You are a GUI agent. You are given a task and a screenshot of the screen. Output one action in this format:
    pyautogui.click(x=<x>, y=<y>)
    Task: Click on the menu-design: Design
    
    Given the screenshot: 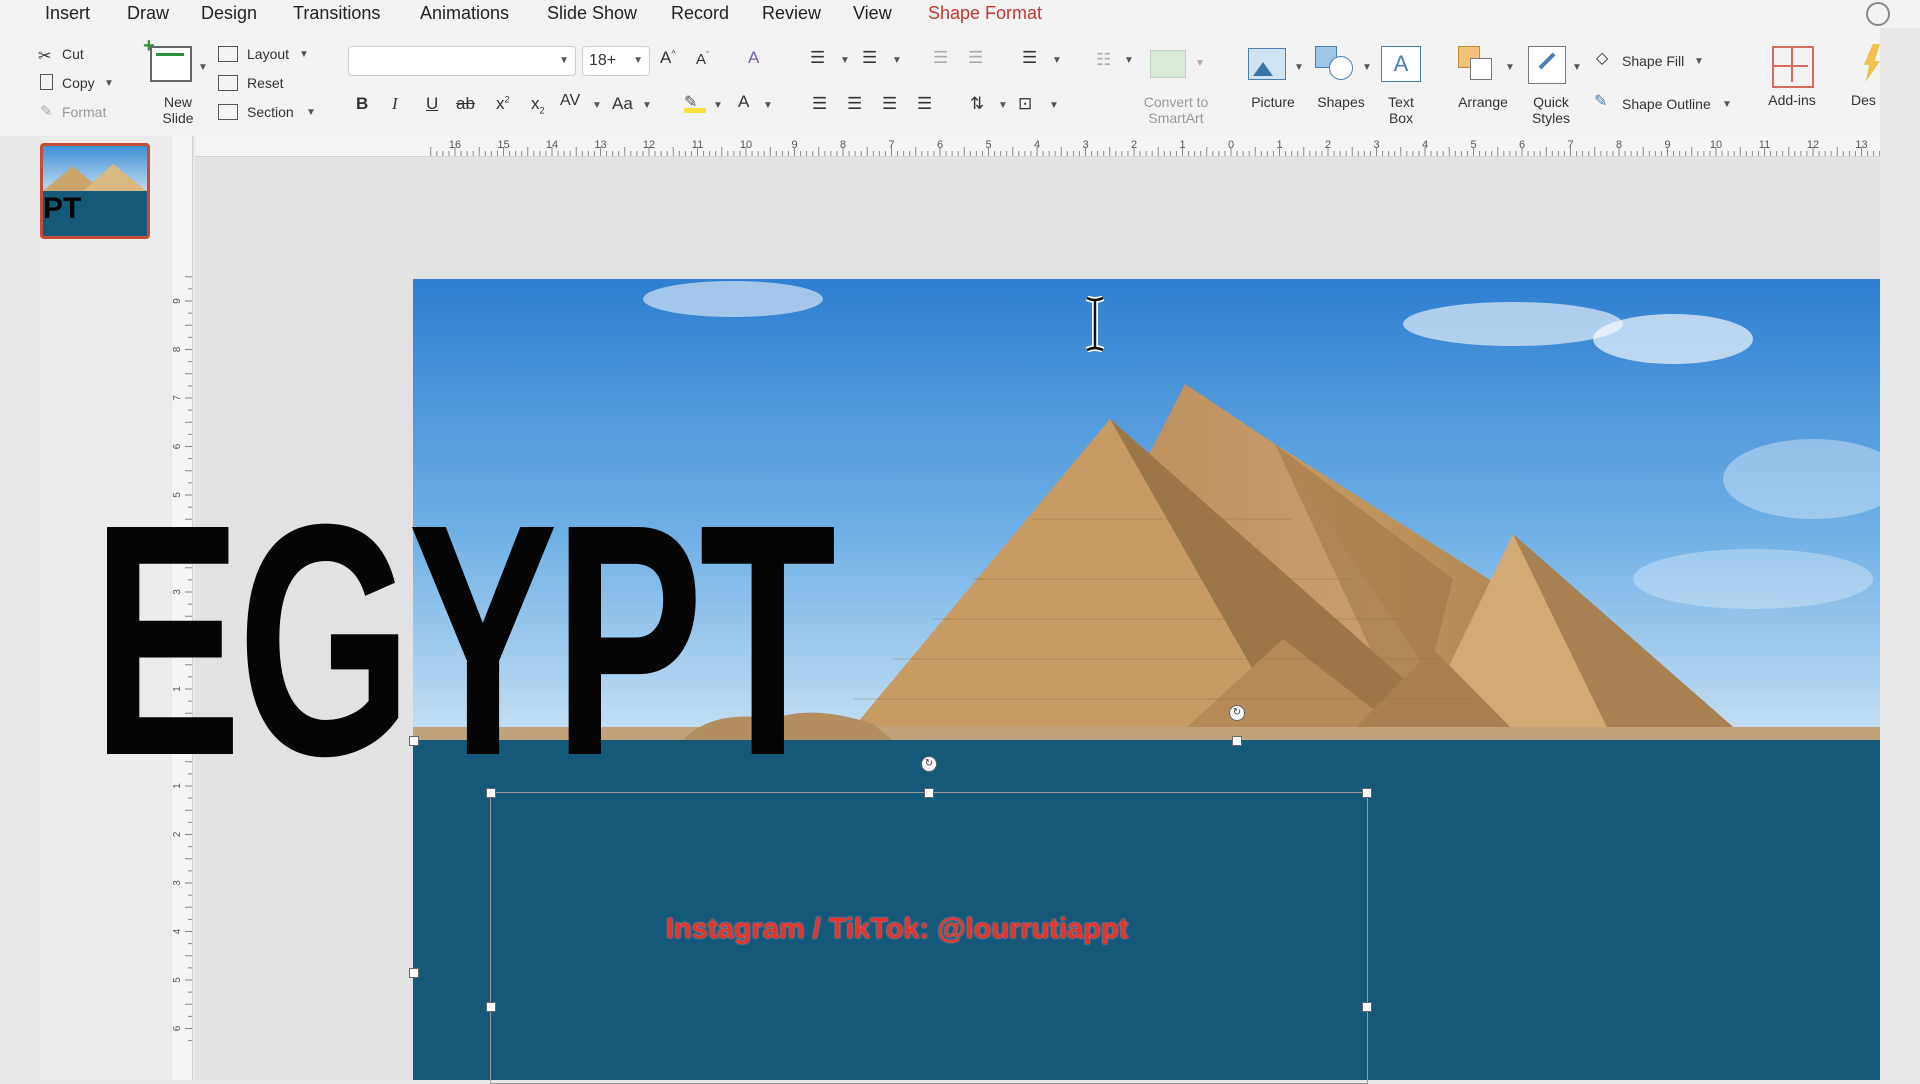 What is the action you would take?
    pyautogui.click(x=229, y=13)
    